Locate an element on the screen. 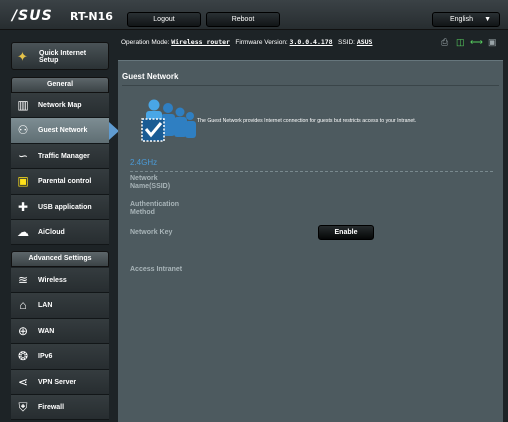 This screenshot has height=422, width=508. status-icons: ⎙ ◫ ⟷ ▣ is located at coordinates (472, 43).